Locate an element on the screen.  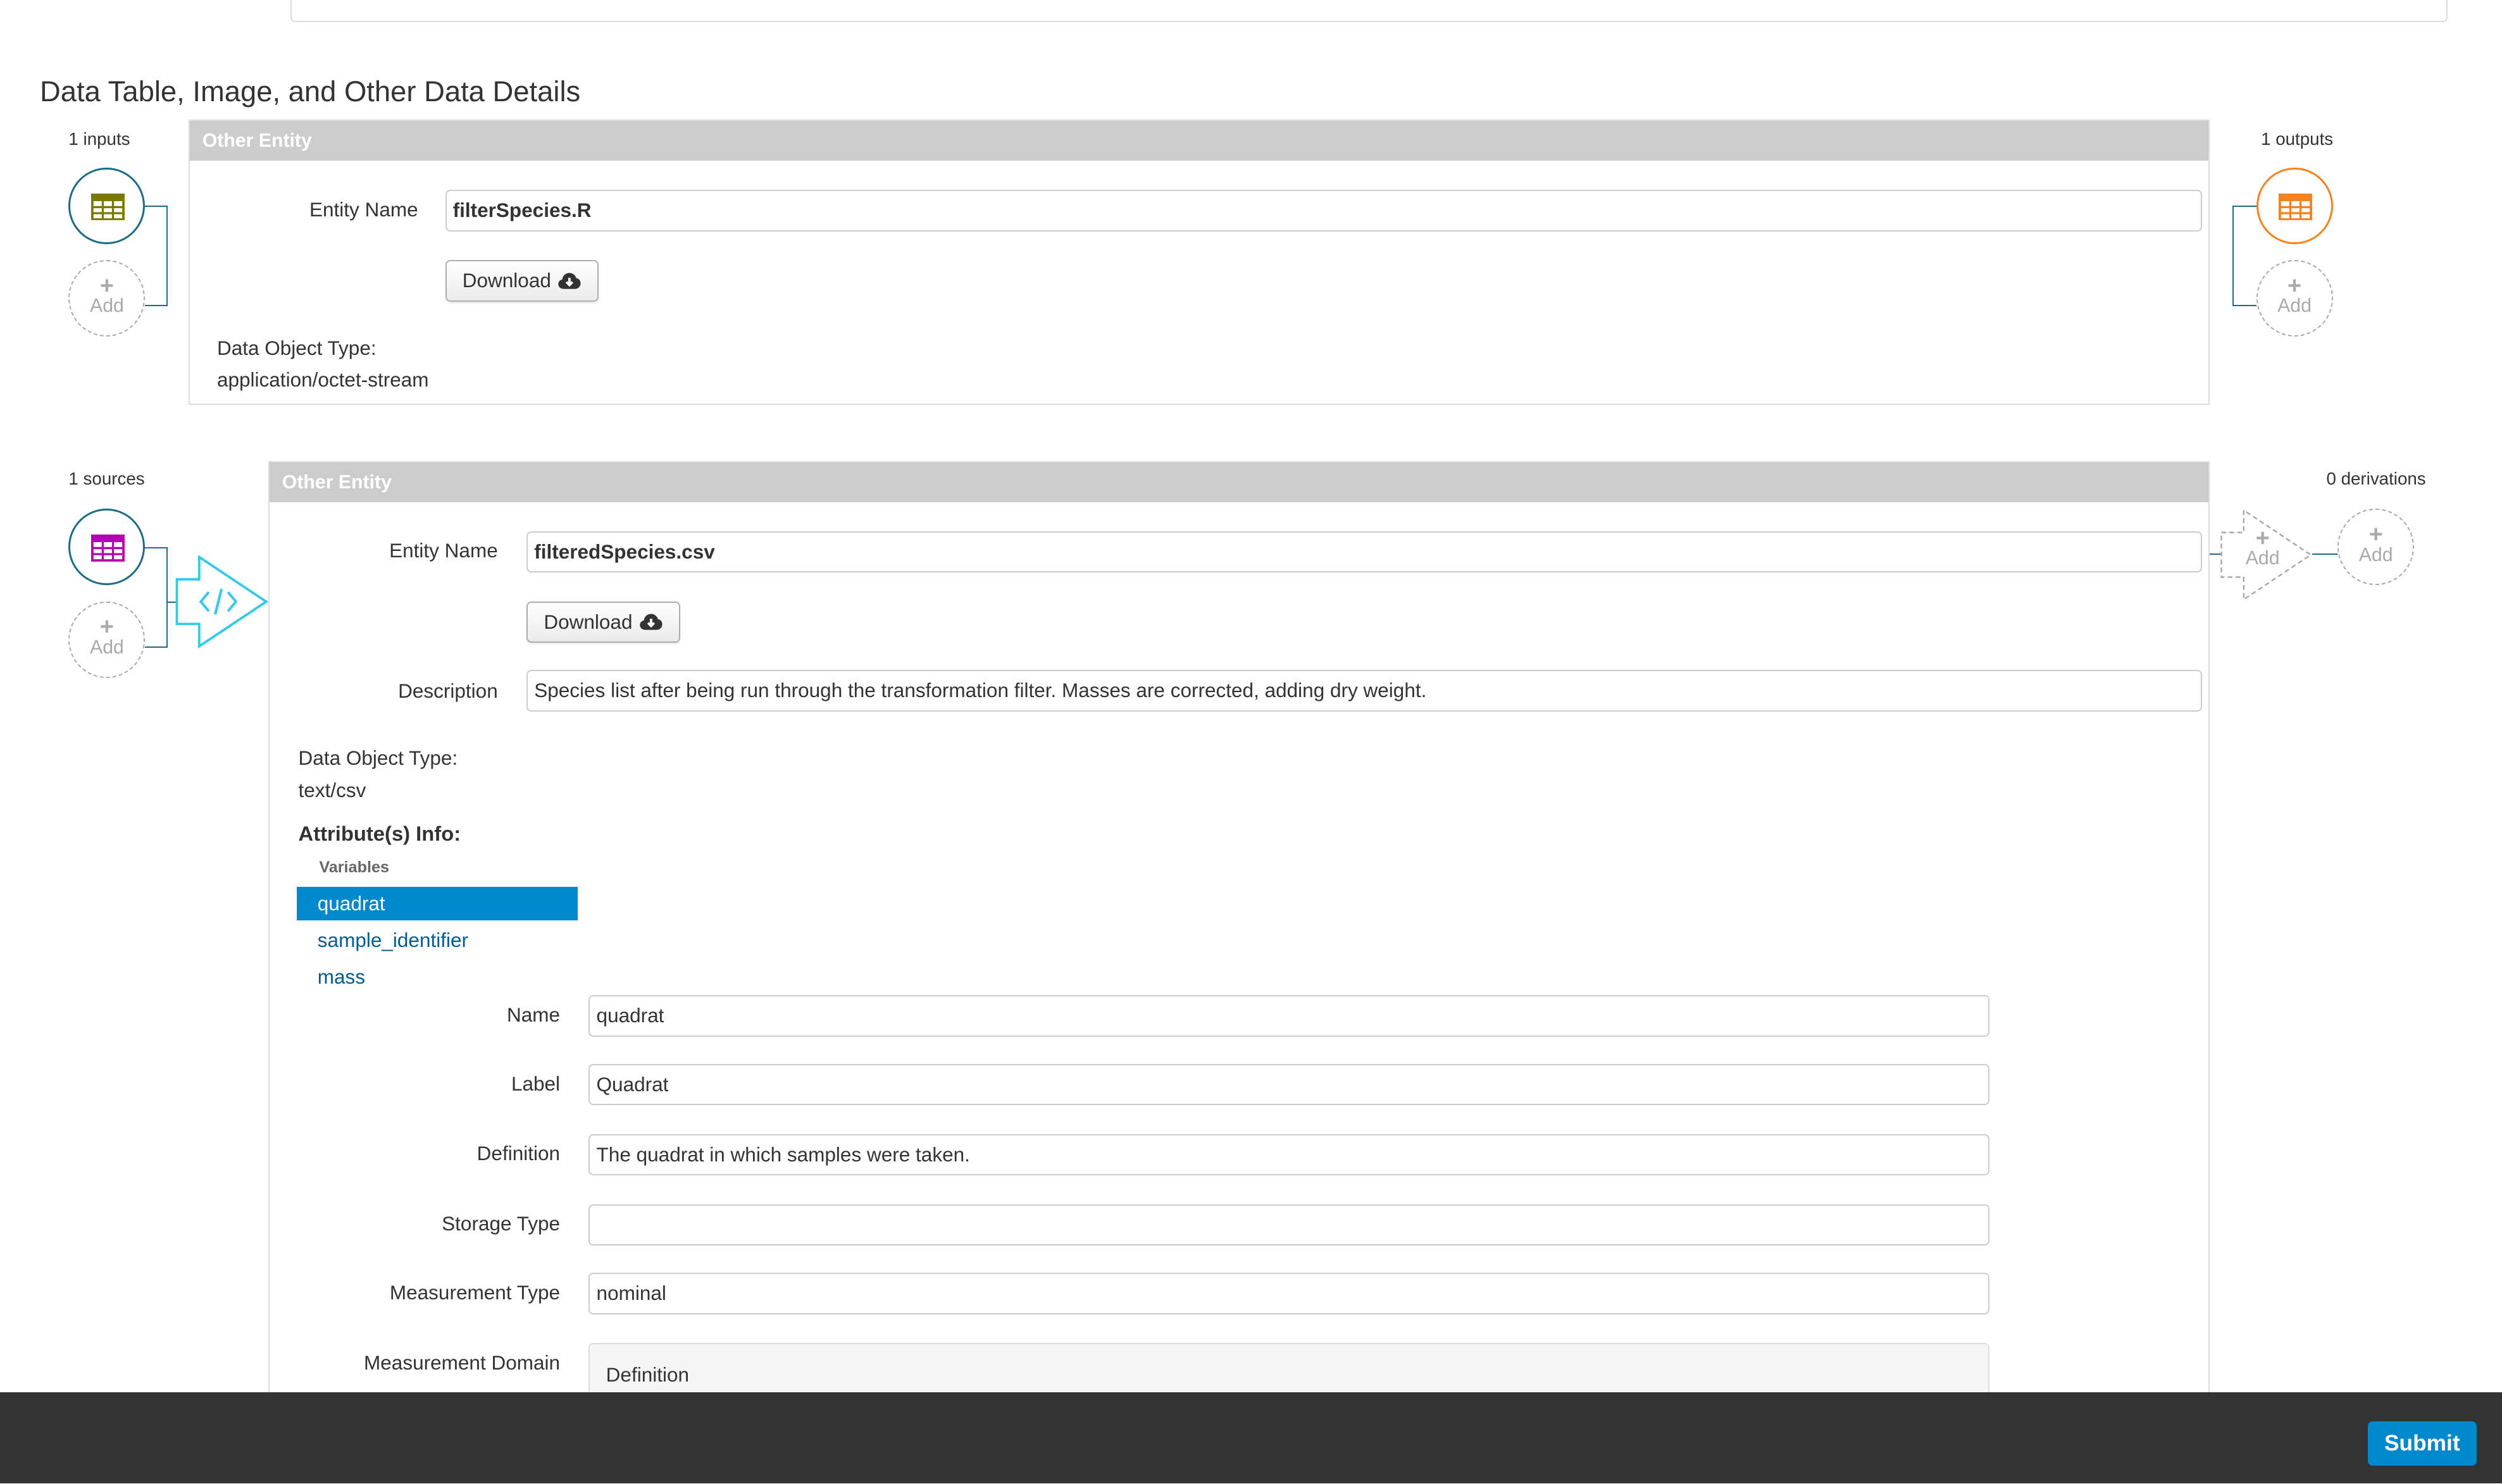
attribute-definition-label: Definition is located at coordinates (518, 1153).